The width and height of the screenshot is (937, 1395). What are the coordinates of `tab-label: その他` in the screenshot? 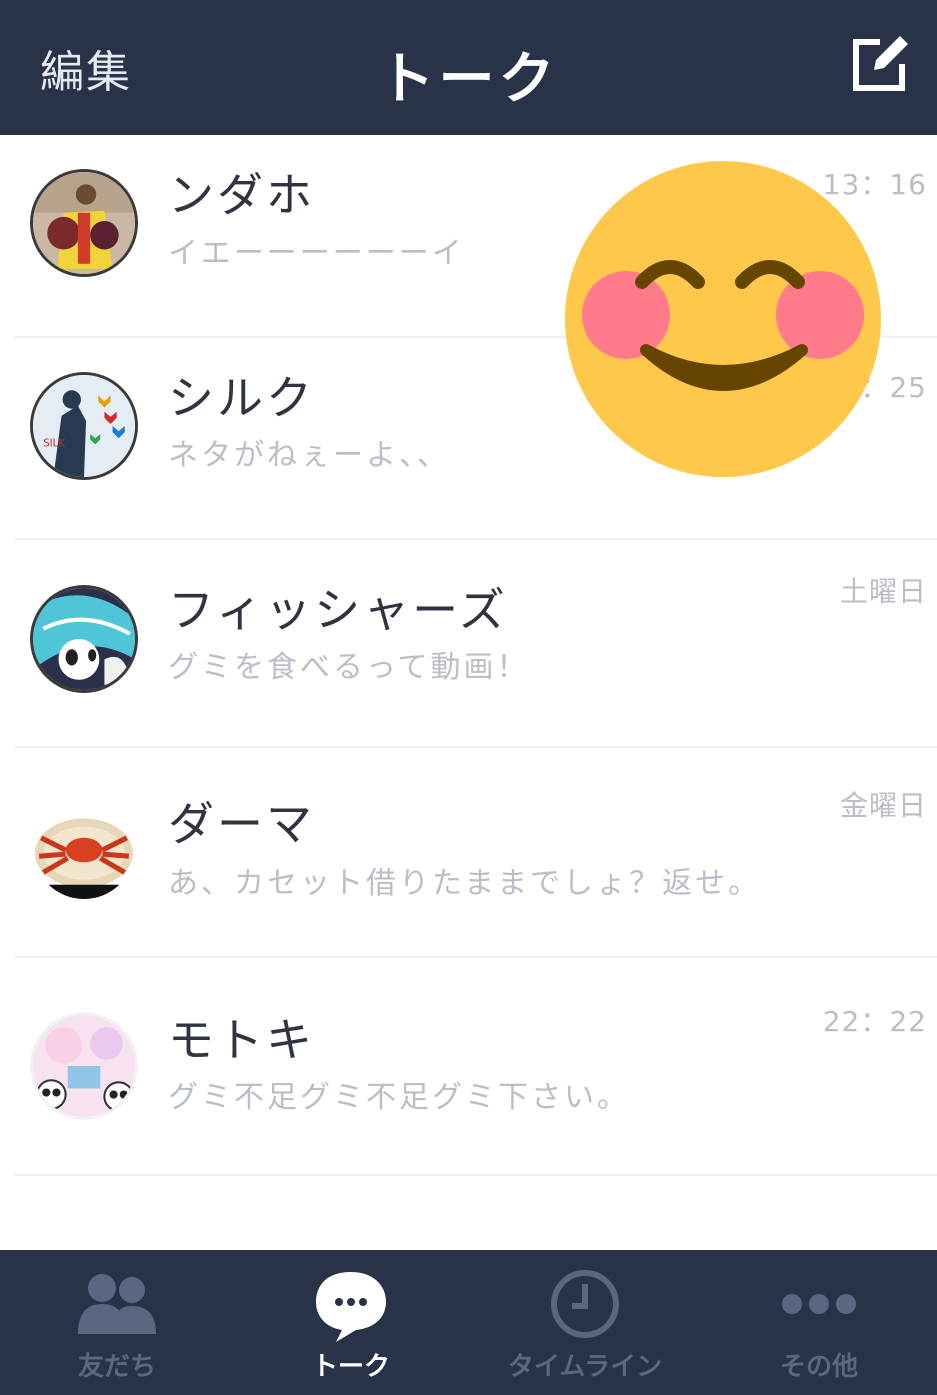 It's located at (818, 1367).